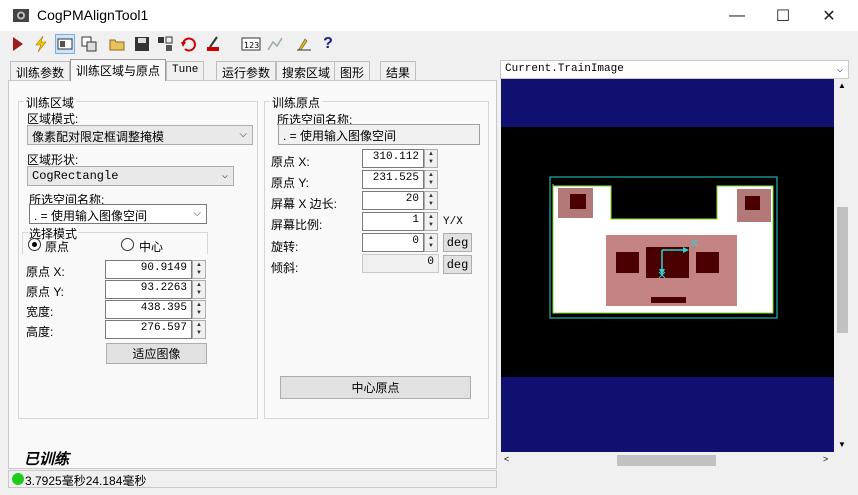  I want to click on open-icon, so click(118, 44).